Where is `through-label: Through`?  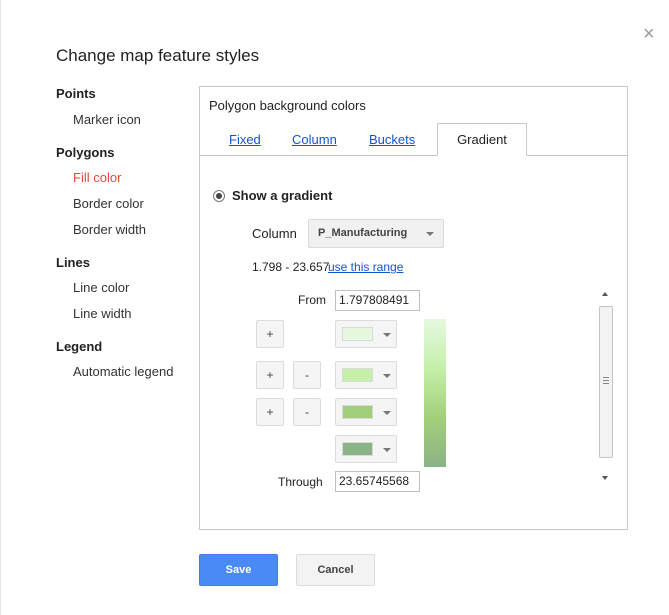
through-label: Through is located at coordinates (300, 482).